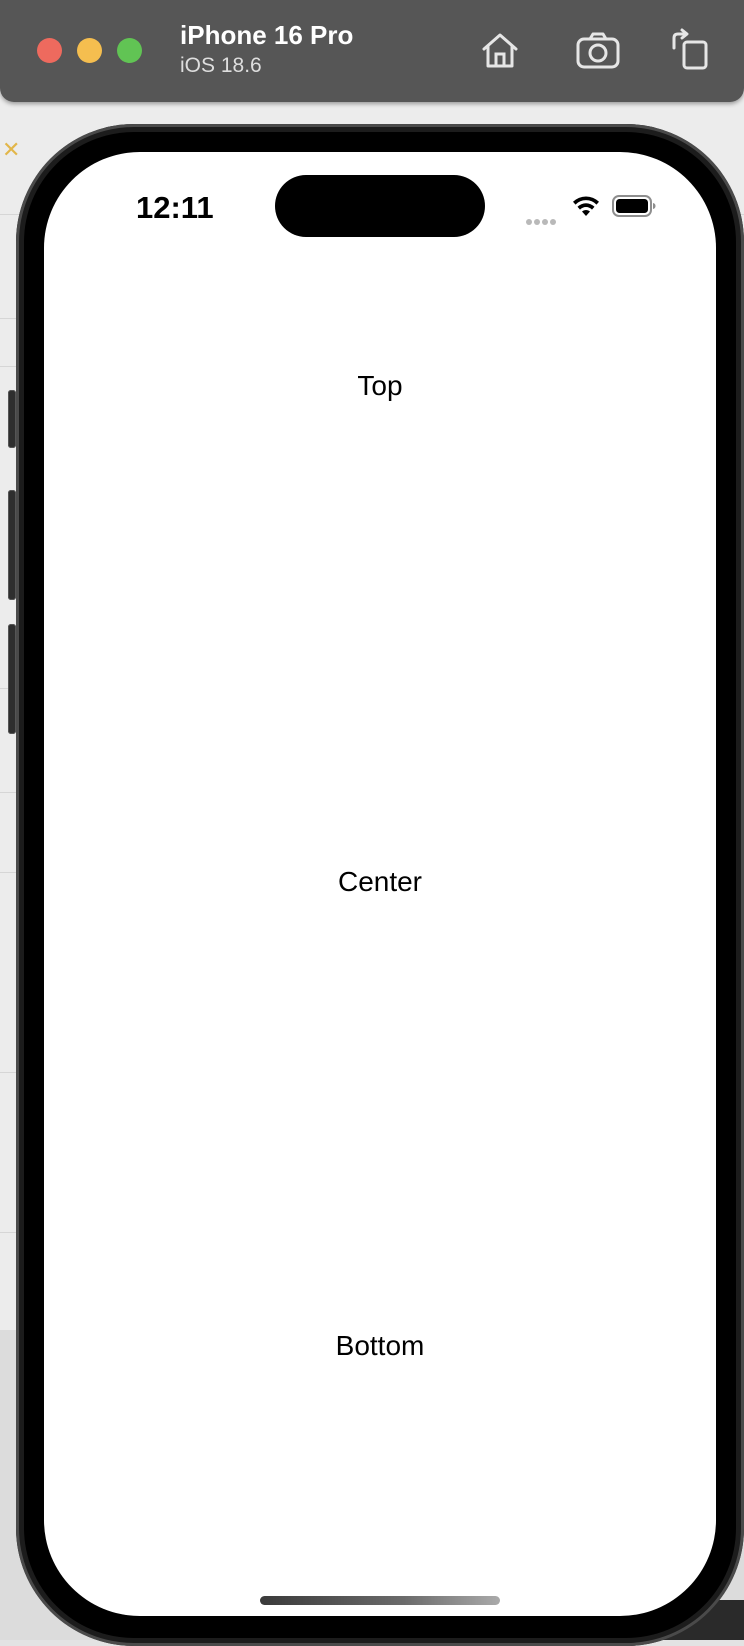 This screenshot has width=744, height=1646. What do you see at coordinates (12, 545) in the screenshot?
I see `volume-up-button` at bounding box center [12, 545].